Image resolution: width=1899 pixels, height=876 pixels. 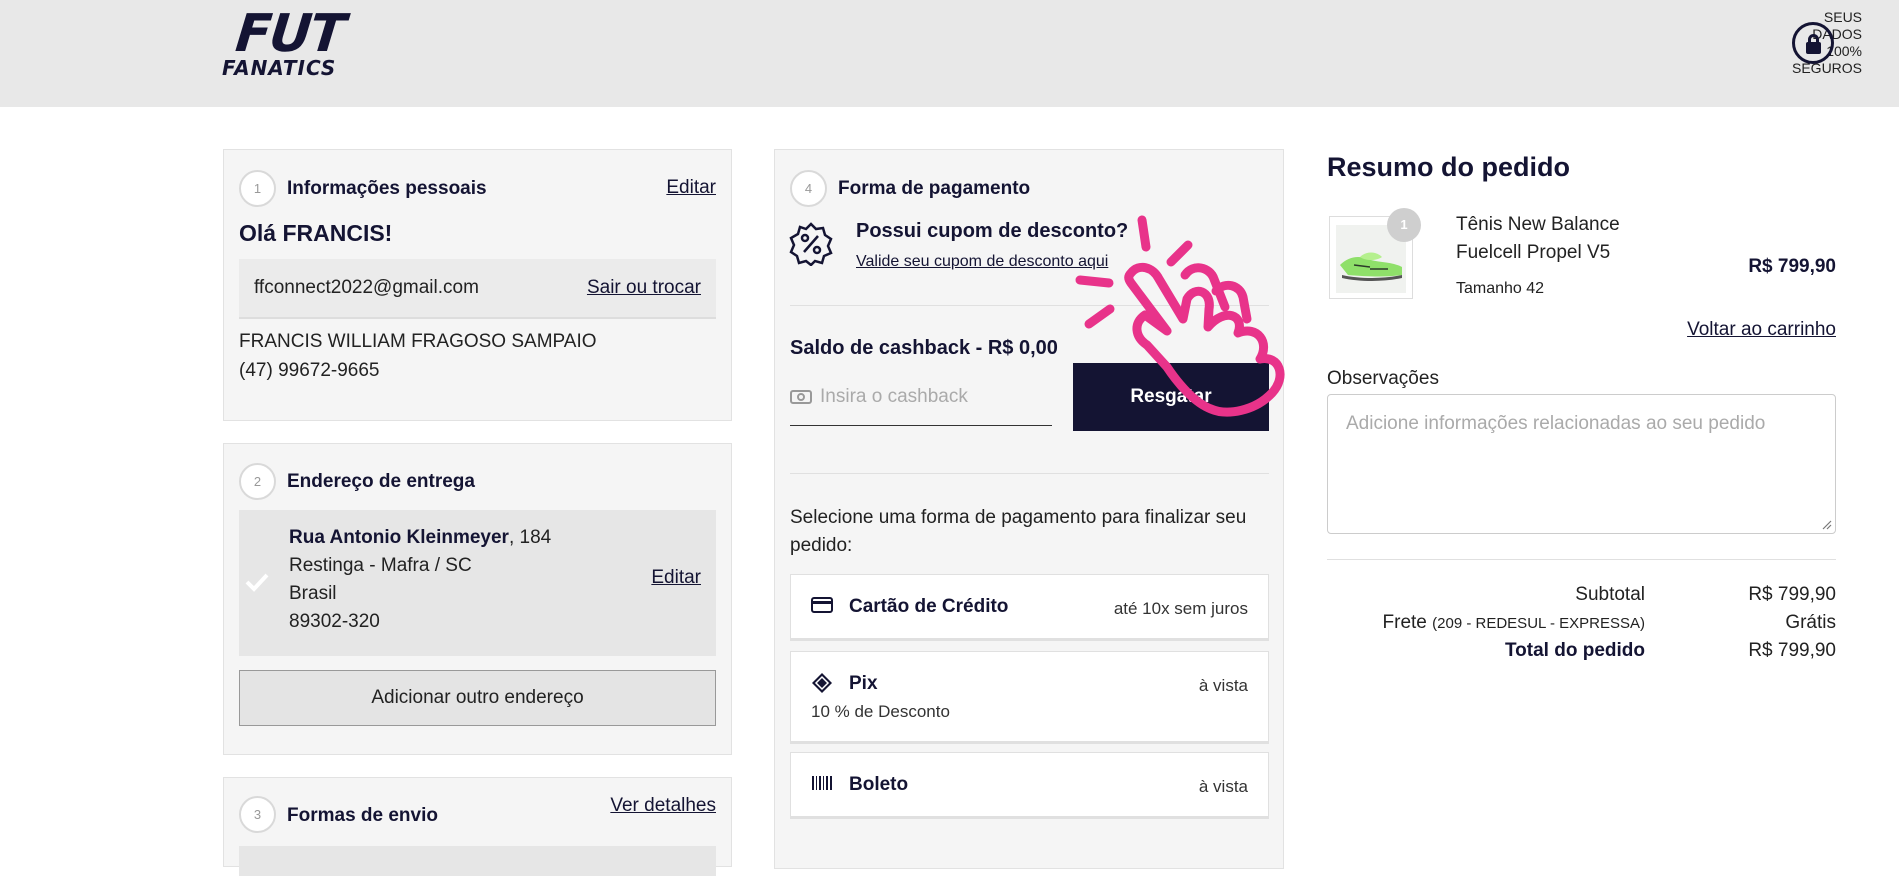 What do you see at coordinates (924, 348) in the screenshot?
I see `cashback-title: Saldo de cashback - R$ 0,00` at bounding box center [924, 348].